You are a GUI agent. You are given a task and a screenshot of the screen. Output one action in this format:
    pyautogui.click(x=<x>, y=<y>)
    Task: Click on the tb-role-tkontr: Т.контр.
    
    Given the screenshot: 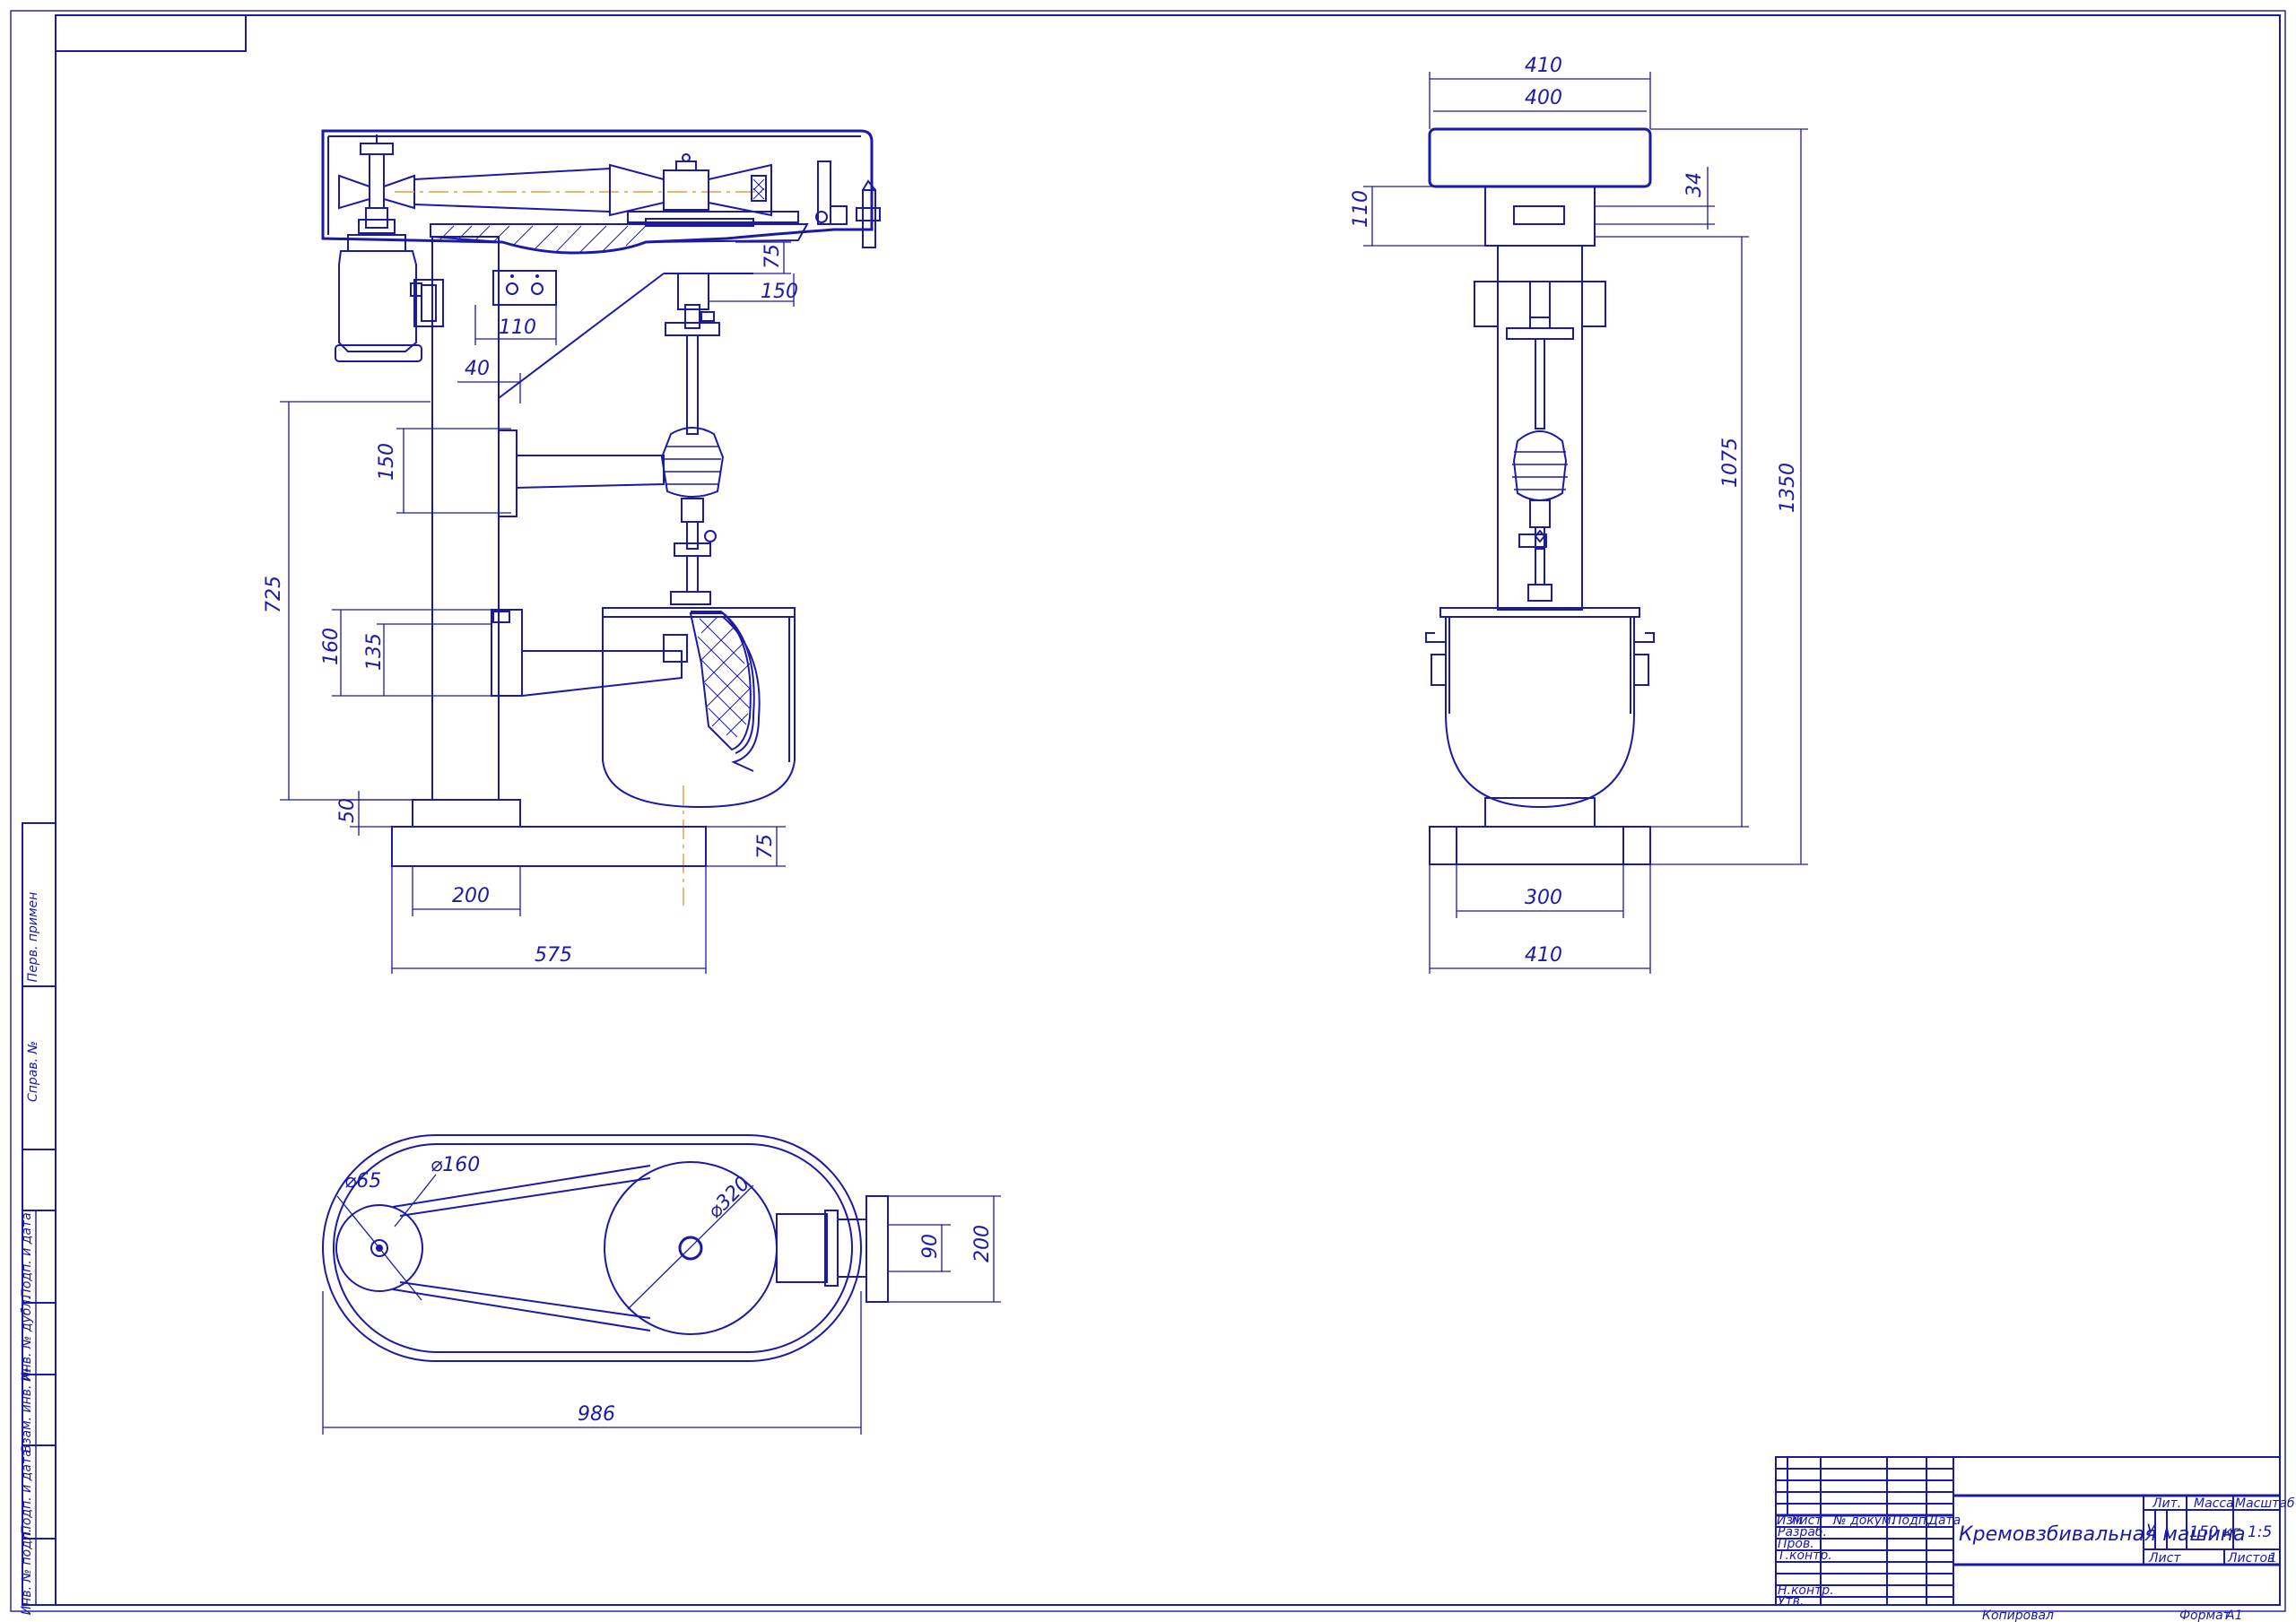 What is the action you would take?
    pyautogui.click(x=1805, y=1555)
    